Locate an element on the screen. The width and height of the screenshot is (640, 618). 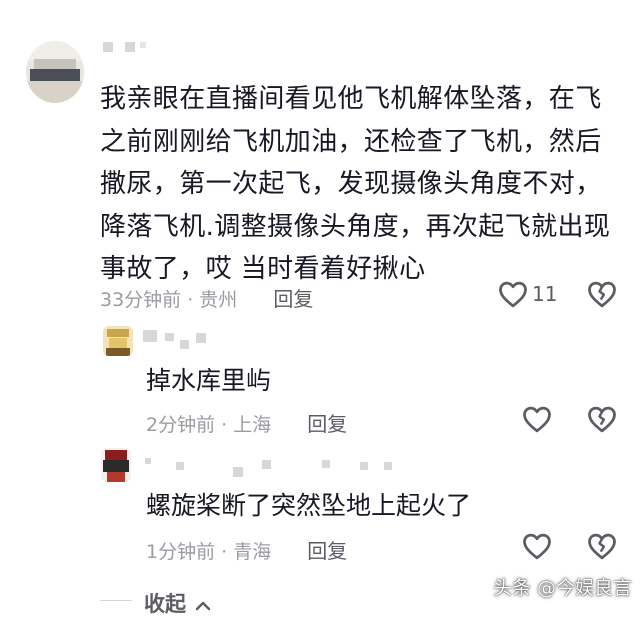
collapse-button: 收起 is located at coordinates (177, 603).